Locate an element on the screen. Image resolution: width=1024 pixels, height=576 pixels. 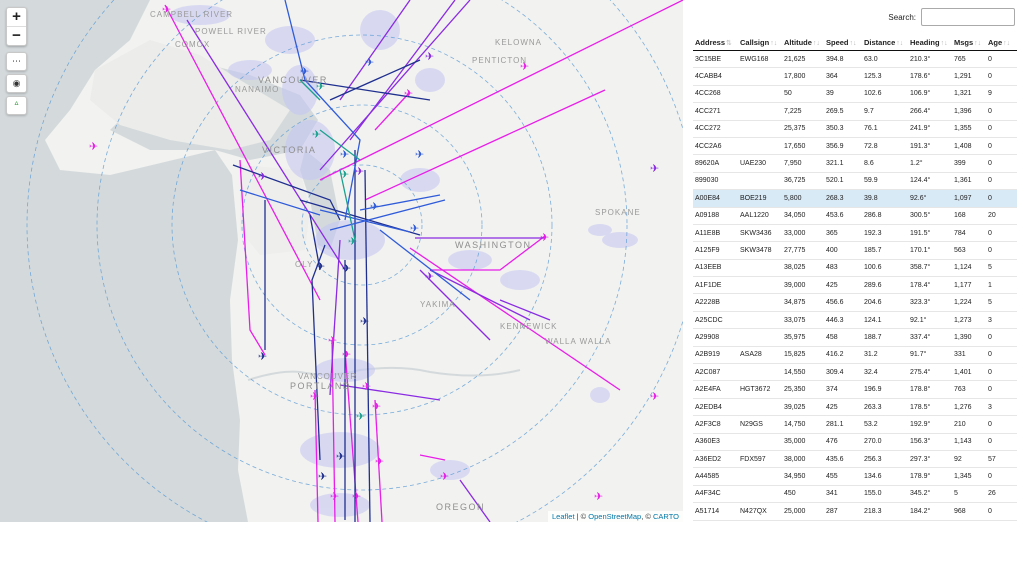
column-header-speed: Speed↑↓ is located at coordinates (843, 42).